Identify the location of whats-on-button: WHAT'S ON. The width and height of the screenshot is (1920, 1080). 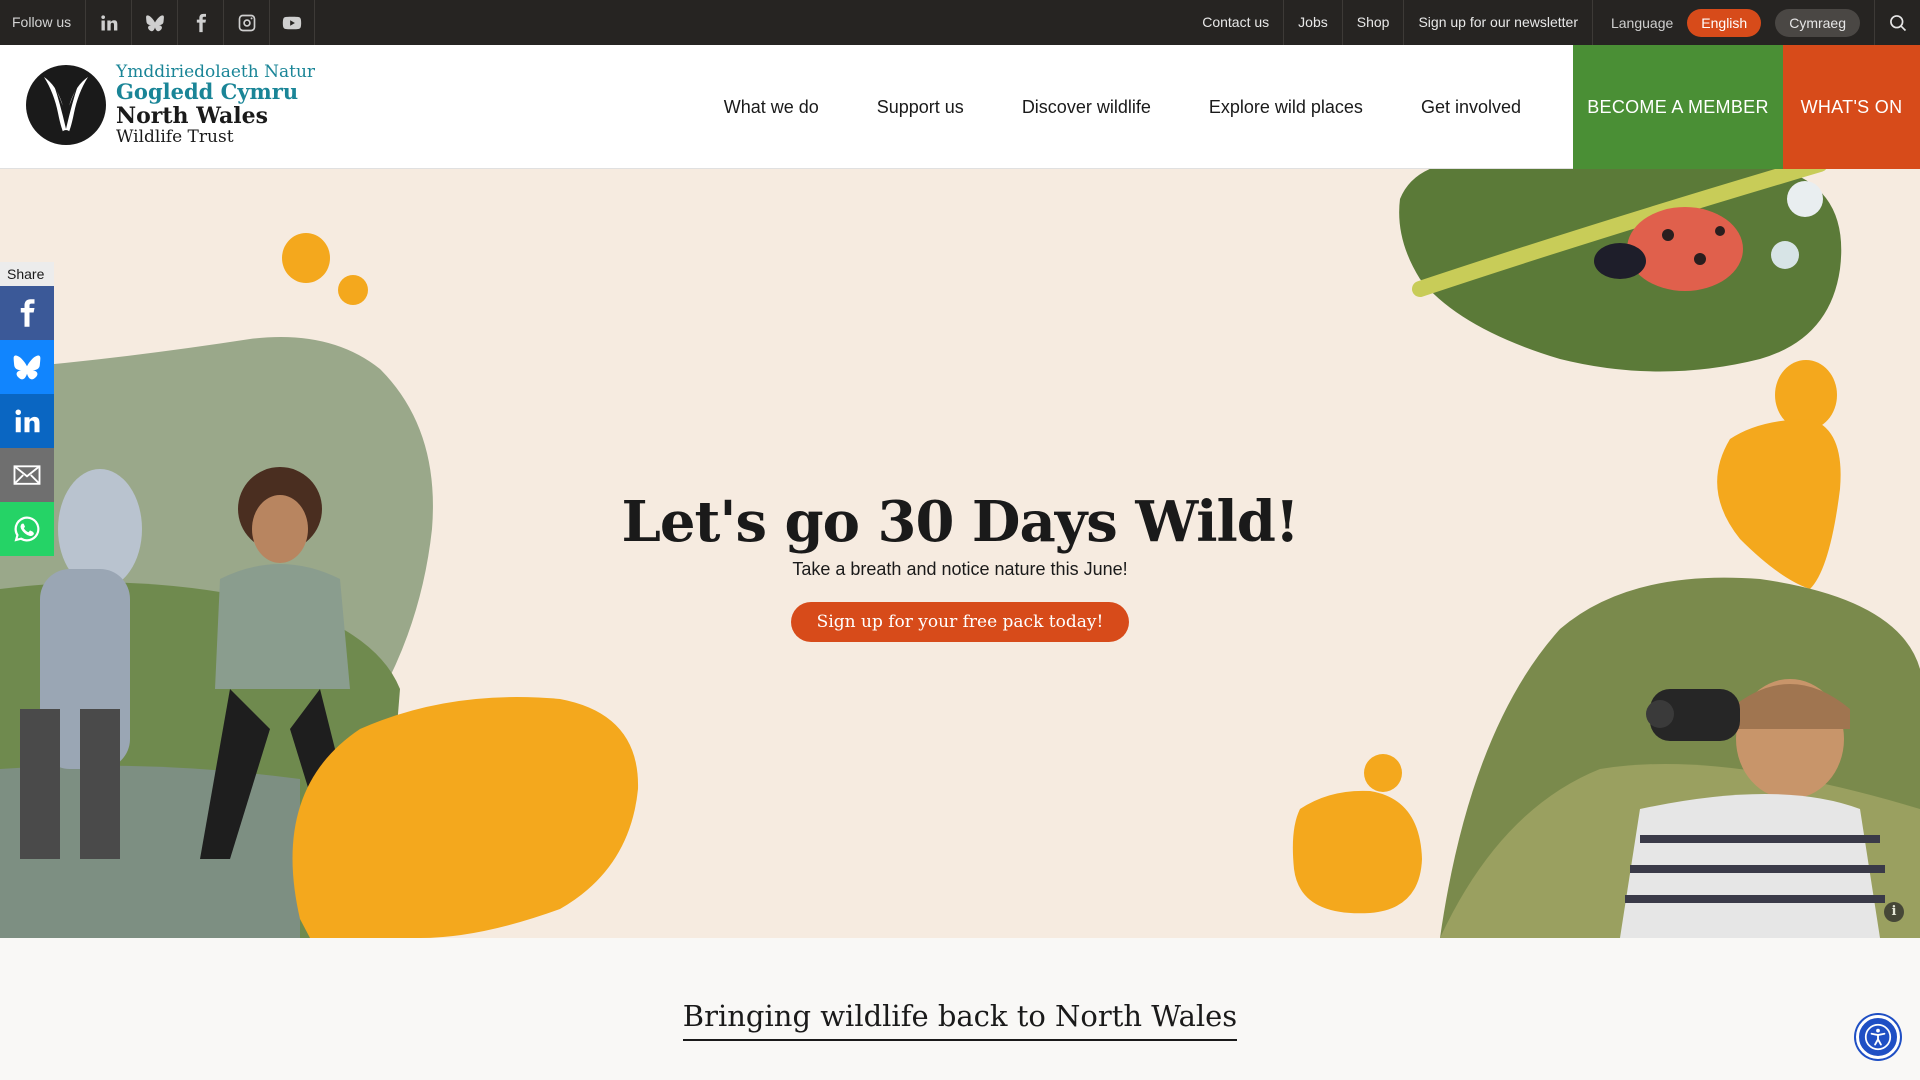
(1851, 107).